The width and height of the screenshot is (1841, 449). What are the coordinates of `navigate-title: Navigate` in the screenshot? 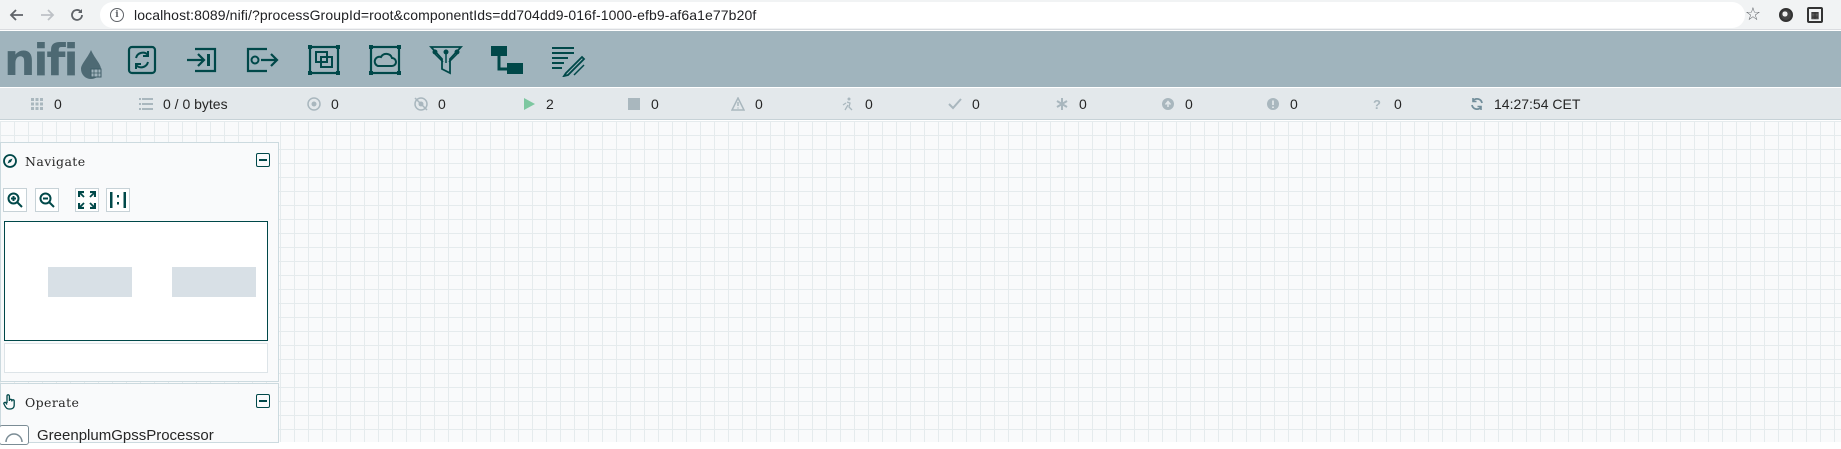 It's located at (55, 161).